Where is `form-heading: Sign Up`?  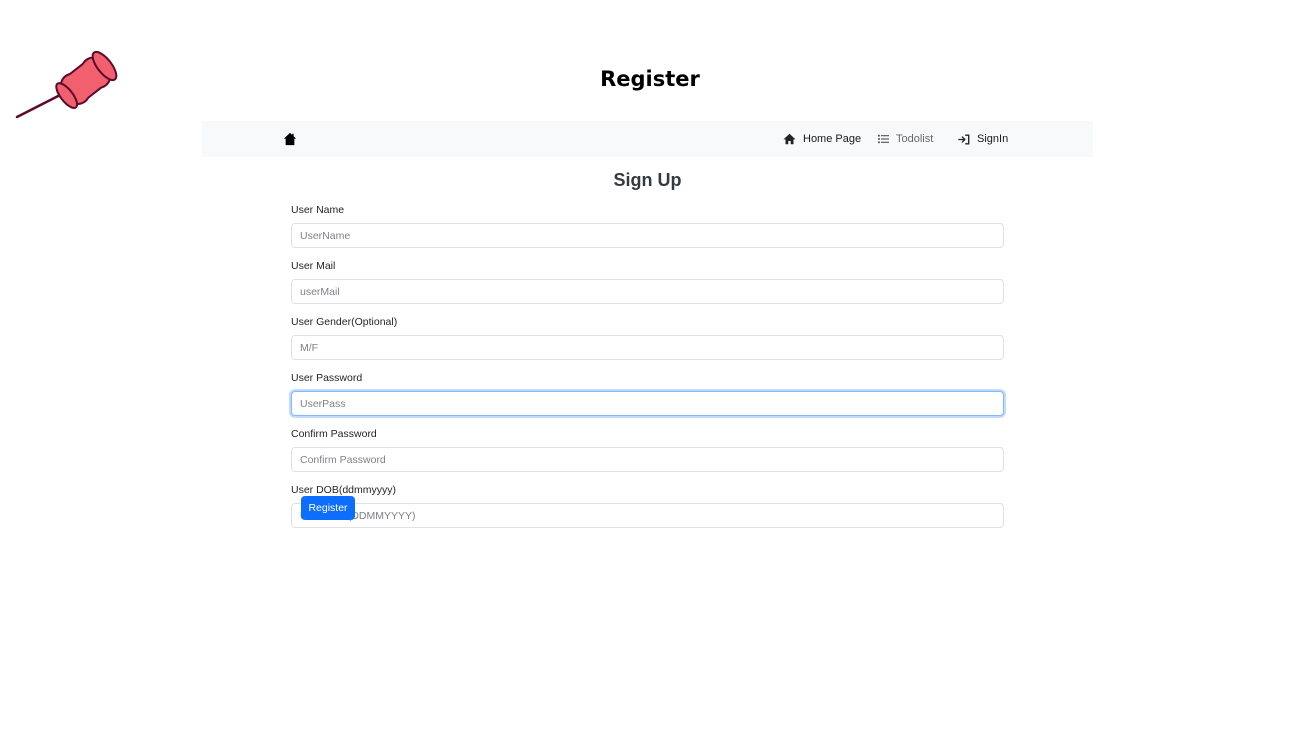
form-heading: Sign Up is located at coordinates (647, 180).